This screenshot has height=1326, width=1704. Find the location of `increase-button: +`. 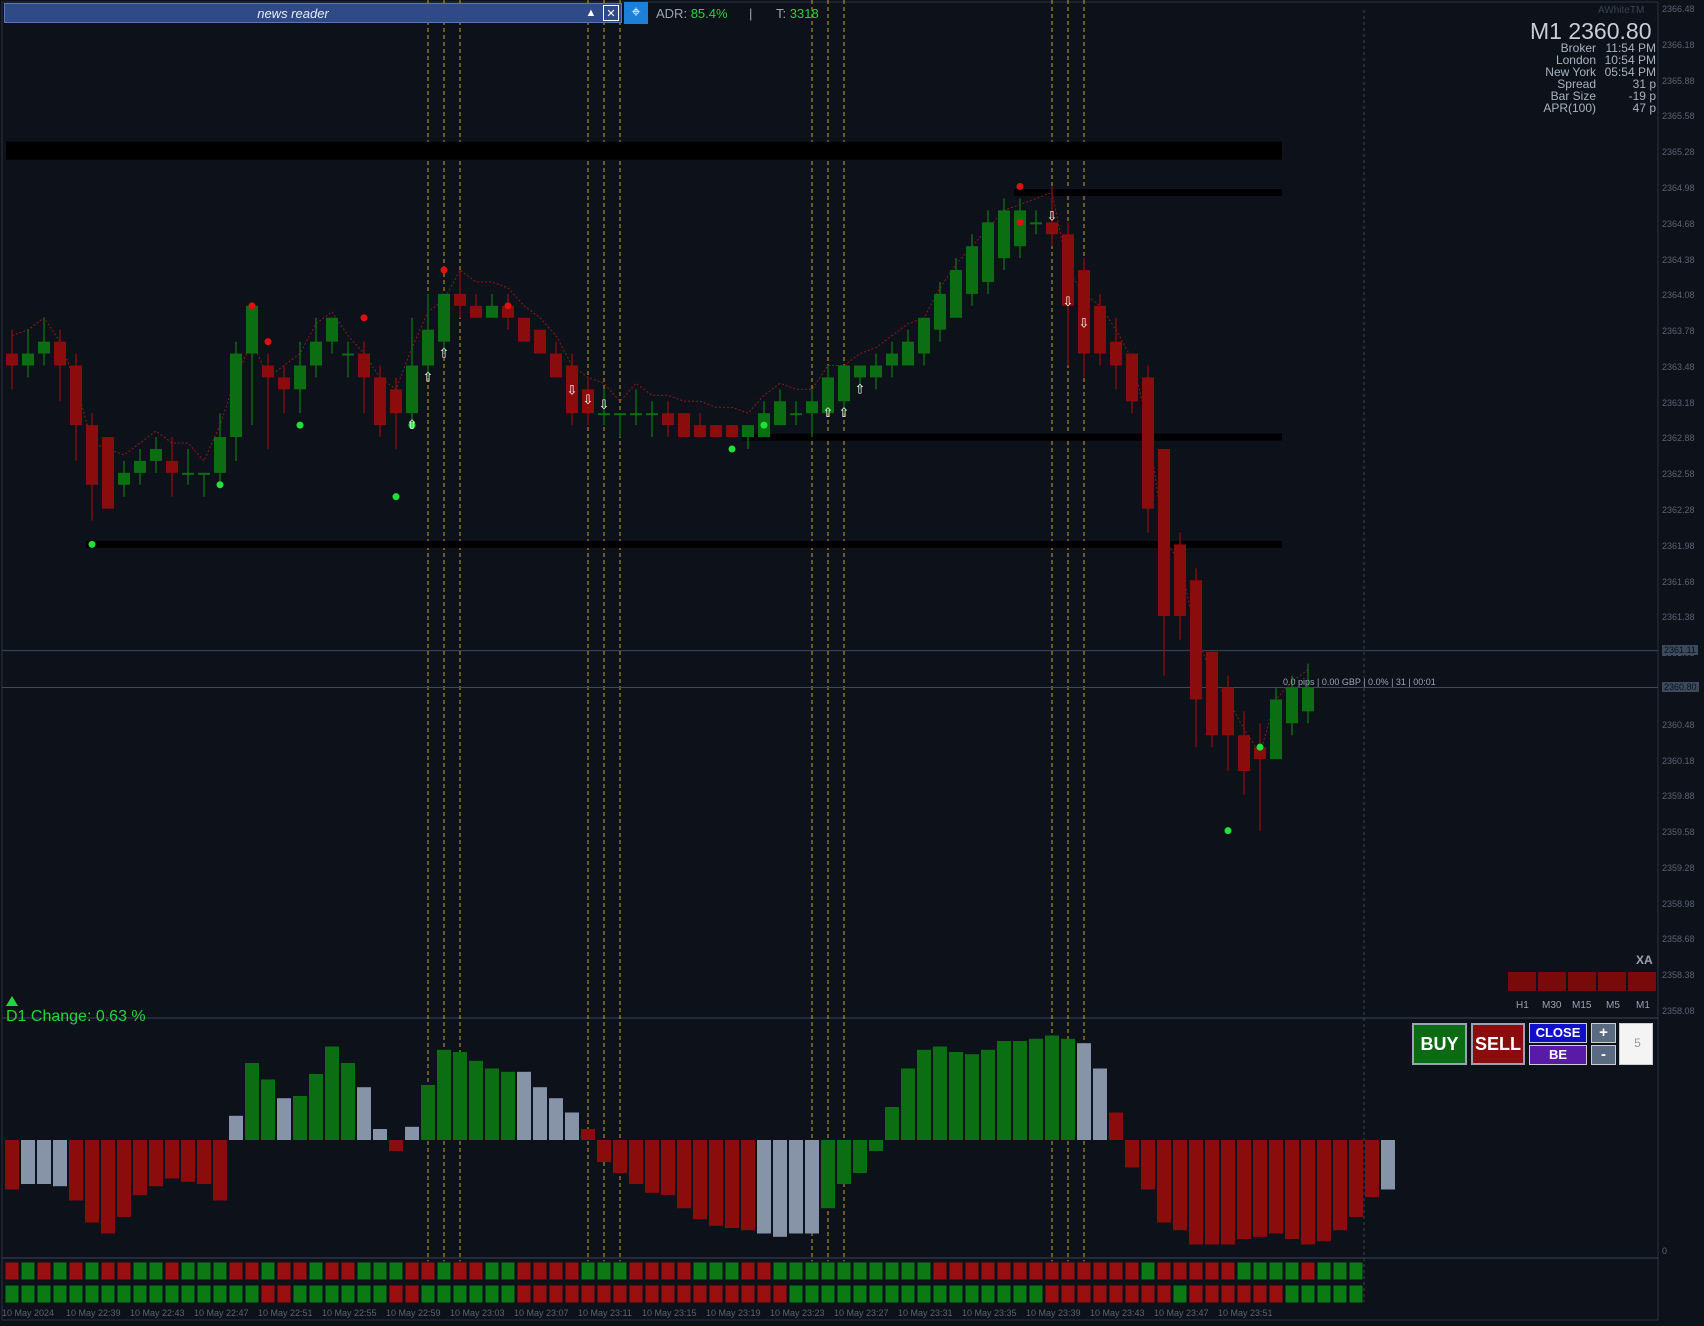

increase-button: + is located at coordinates (1603, 1033).